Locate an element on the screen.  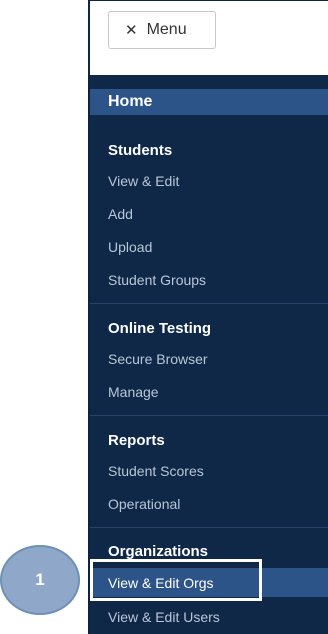
section-heading-students: Students is located at coordinates (140, 150).